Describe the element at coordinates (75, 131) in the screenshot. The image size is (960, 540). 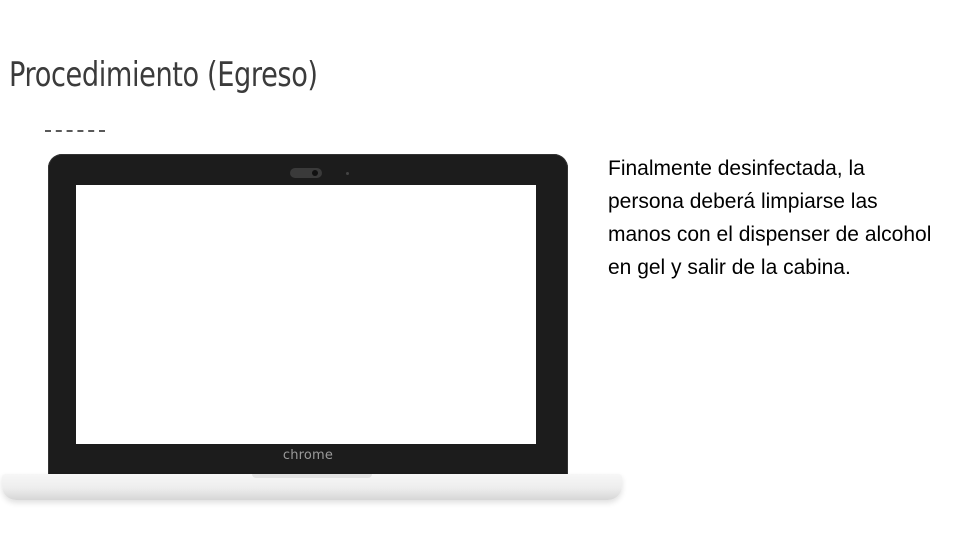
I see `title-accent-line` at that location.